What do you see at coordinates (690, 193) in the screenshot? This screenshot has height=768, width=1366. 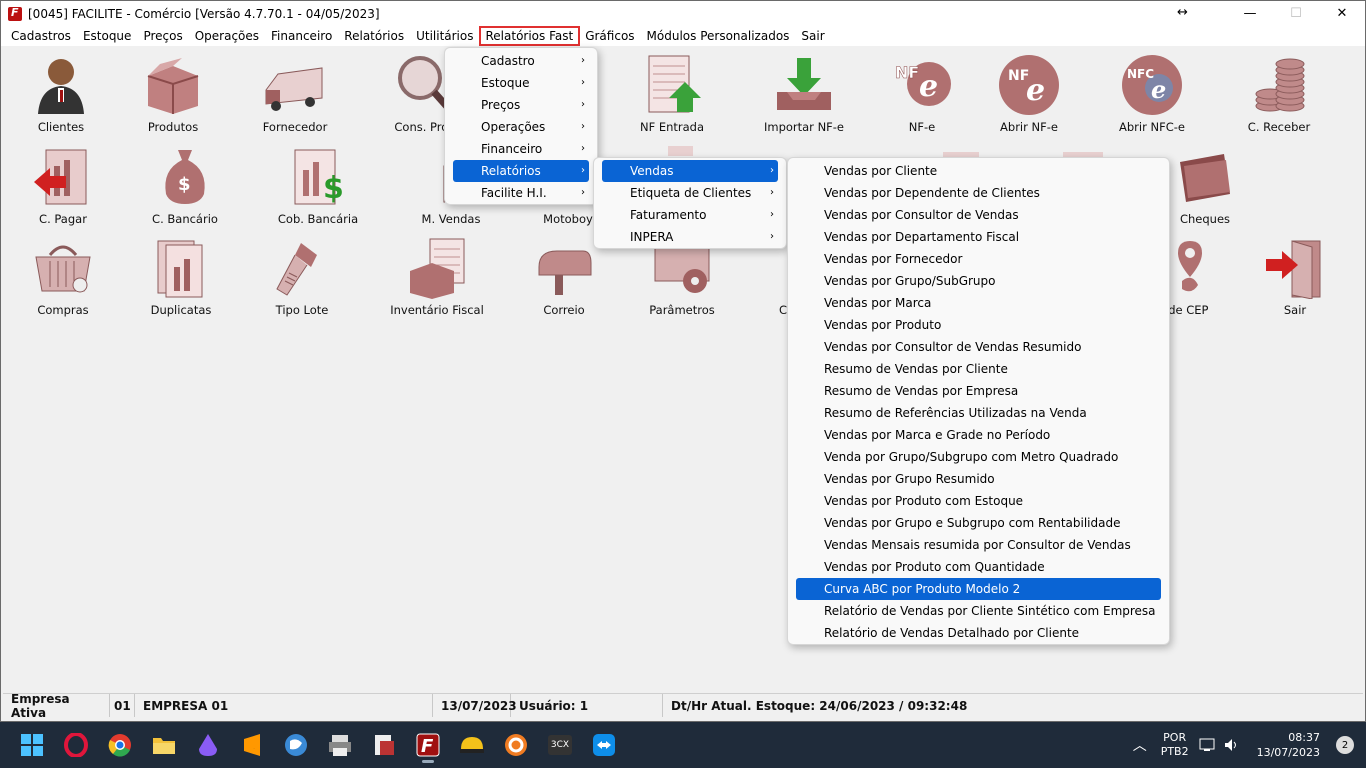 I see `menu-item-etiqueta-clientes: Etiqueta de Clientes ›` at bounding box center [690, 193].